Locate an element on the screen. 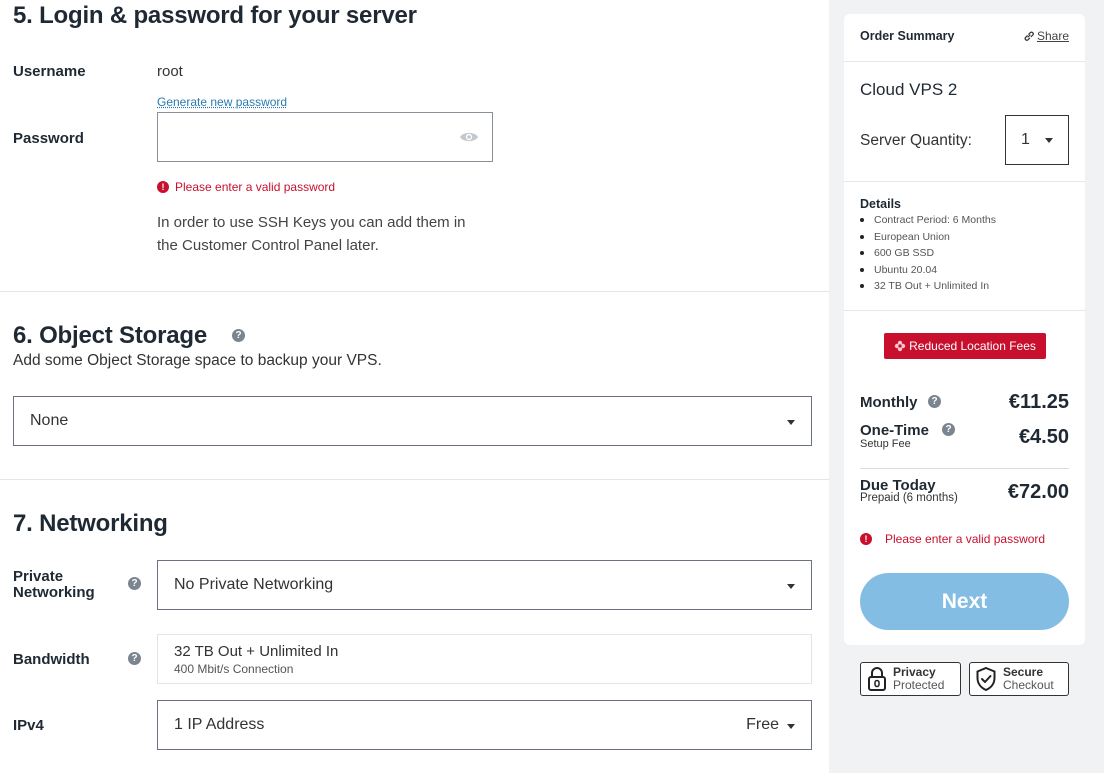 This screenshot has height=773, width=1104. password-error-text: Please enter a valid password is located at coordinates (255, 187).